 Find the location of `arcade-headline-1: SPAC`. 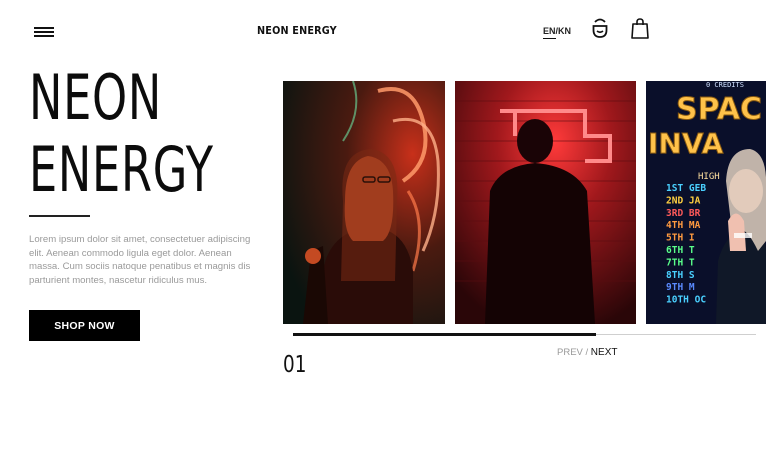

arcade-headline-1: SPAC is located at coordinates (719, 109).